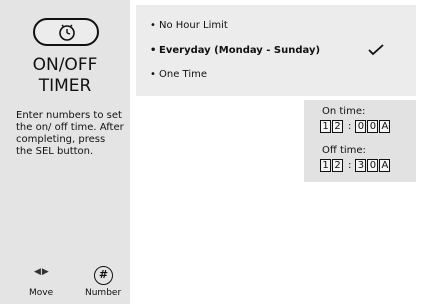 The height and width of the screenshot is (304, 422). Describe the element at coordinates (344, 150) in the screenshot. I see `off-time-label: Off time:` at that location.